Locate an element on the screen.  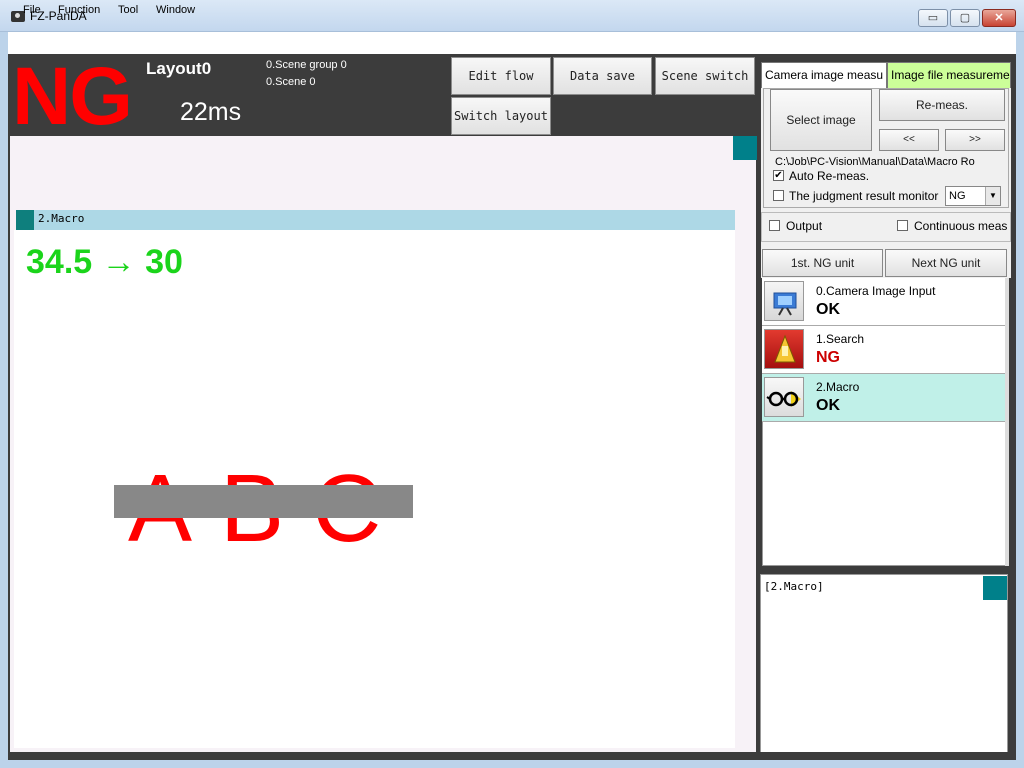
camera-input-icon is located at coordinates (784, 301).